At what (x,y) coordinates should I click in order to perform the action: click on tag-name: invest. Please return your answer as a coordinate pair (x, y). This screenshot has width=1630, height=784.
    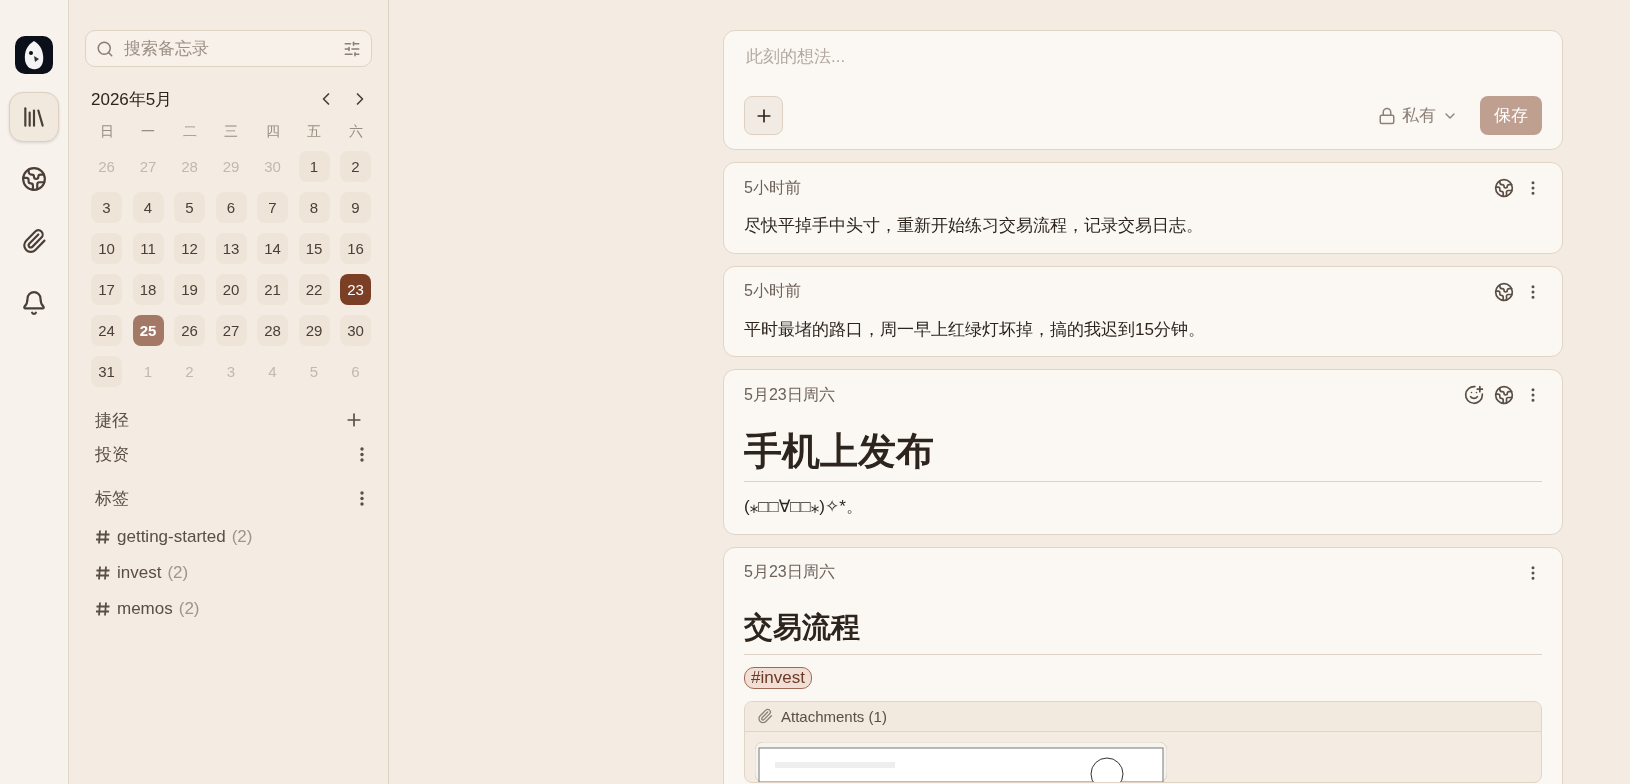
    Looking at the image, I should click on (139, 573).